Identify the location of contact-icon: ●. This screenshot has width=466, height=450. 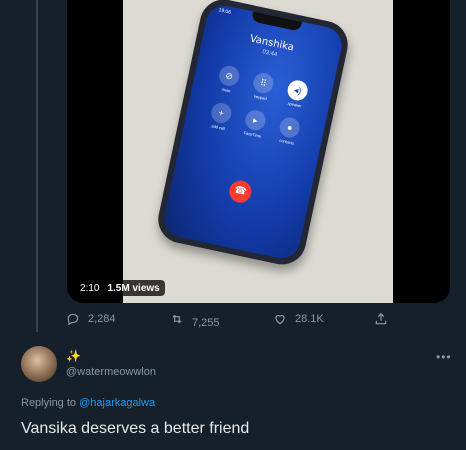
(289, 127).